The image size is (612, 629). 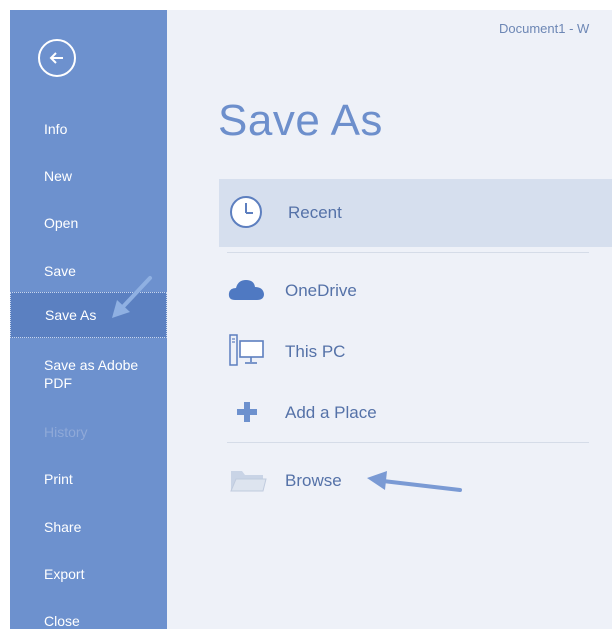 What do you see at coordinates (417, 291) in the screenshot?
I see `place-onedrive: OneDrive` at bounding box center [417, 291].